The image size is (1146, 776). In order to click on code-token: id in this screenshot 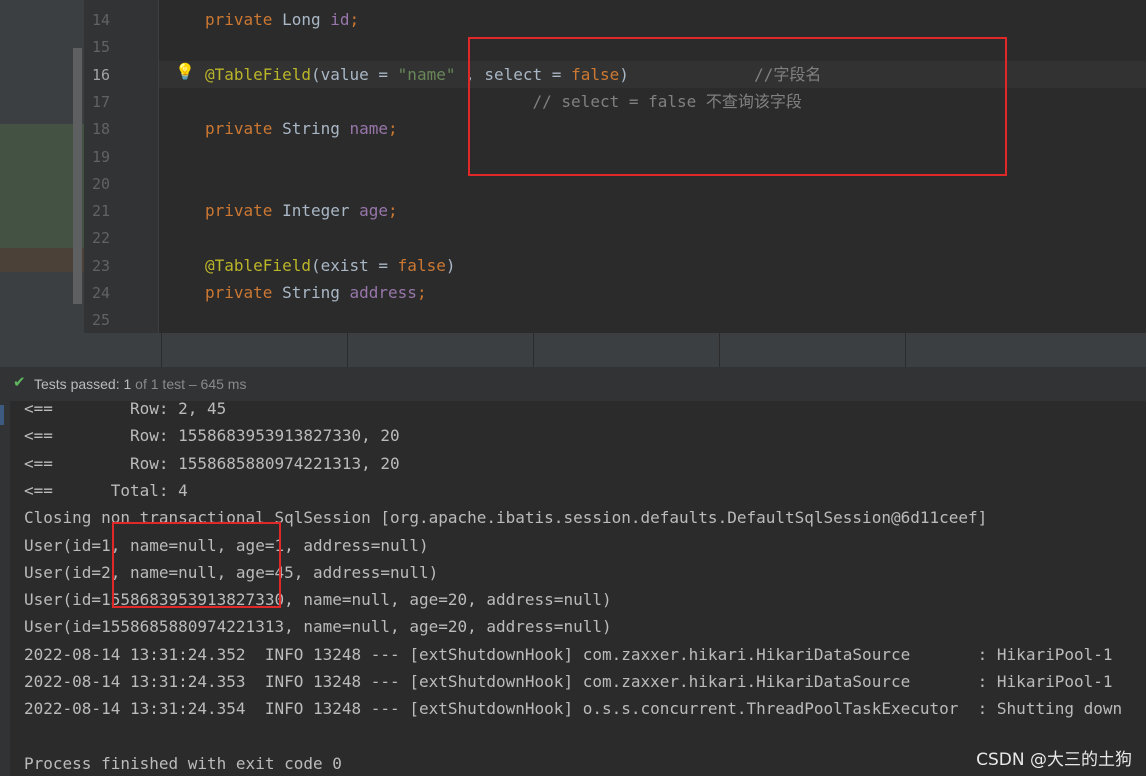, I will do `click(340, 19)`.